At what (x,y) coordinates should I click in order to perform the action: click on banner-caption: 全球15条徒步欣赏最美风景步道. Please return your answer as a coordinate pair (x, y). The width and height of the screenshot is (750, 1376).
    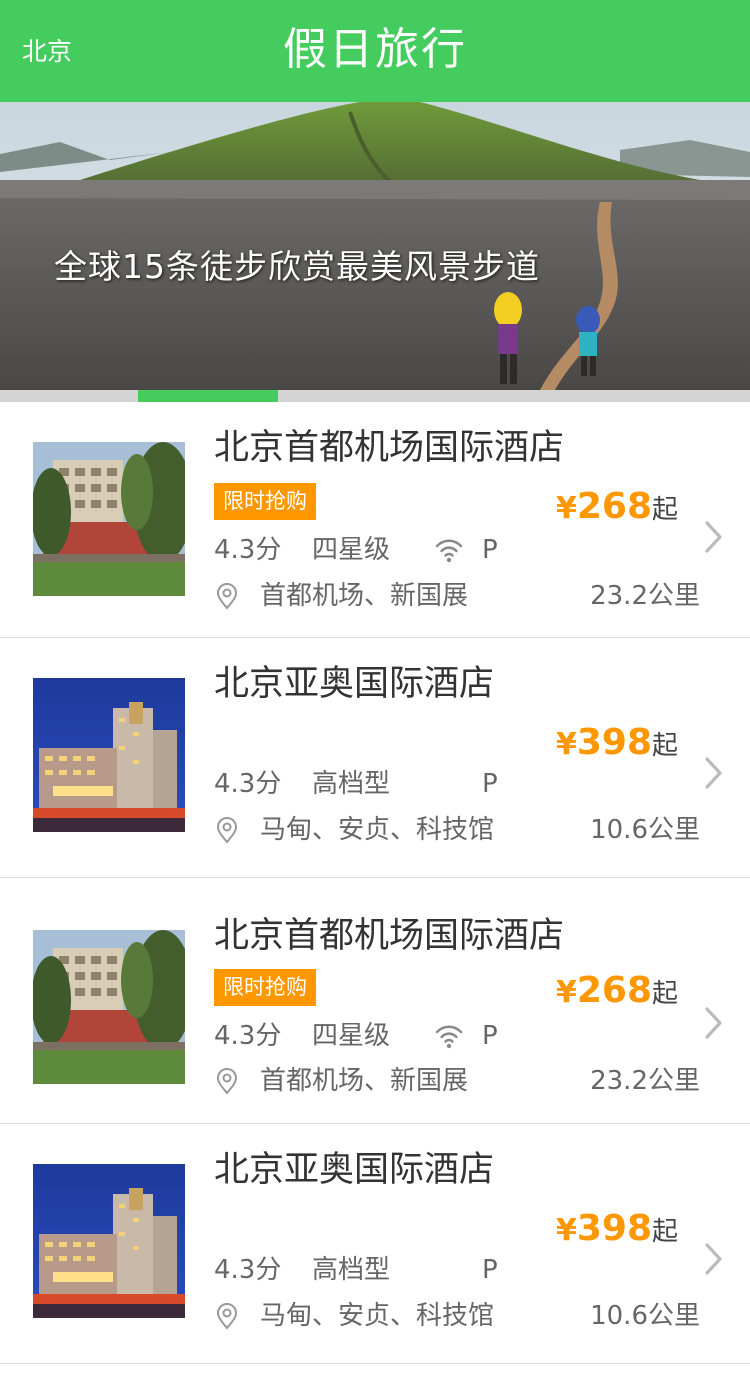
    Looking at the image, I should click on (297, 266).